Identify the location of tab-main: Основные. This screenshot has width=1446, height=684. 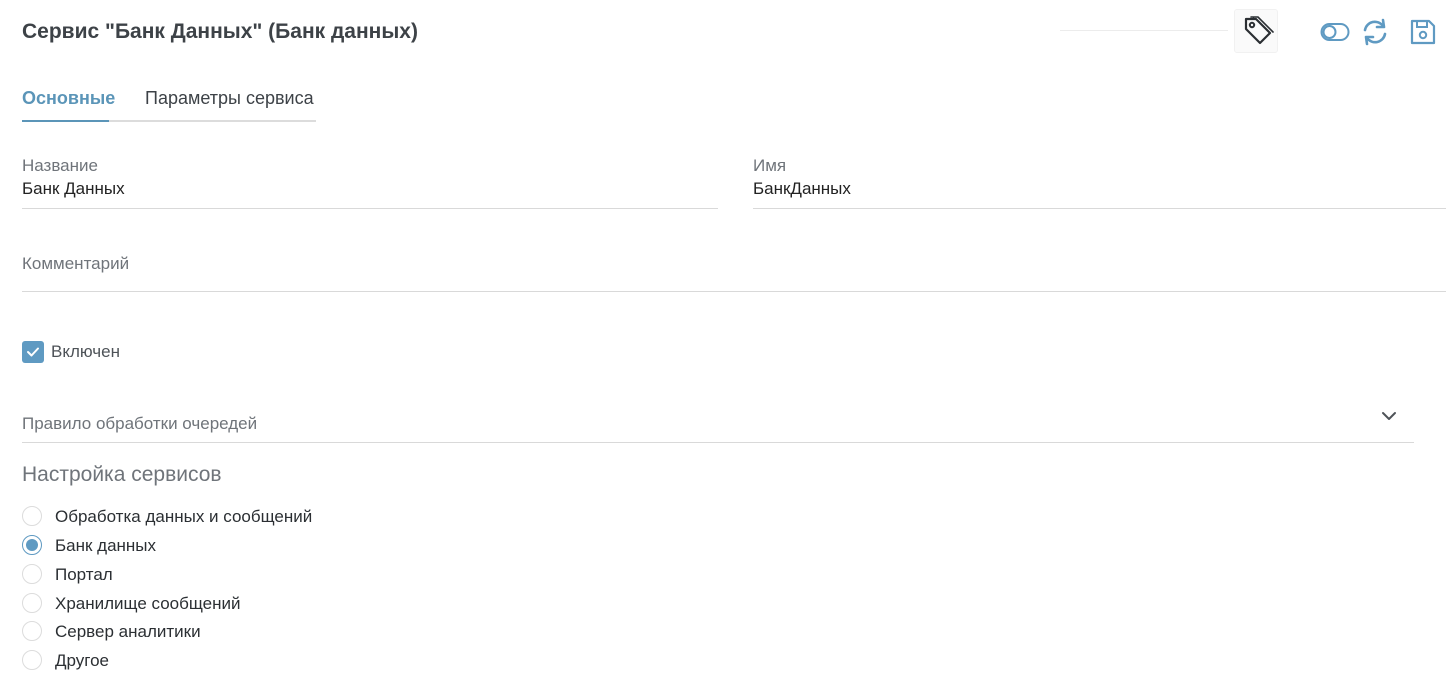
(68, 105).